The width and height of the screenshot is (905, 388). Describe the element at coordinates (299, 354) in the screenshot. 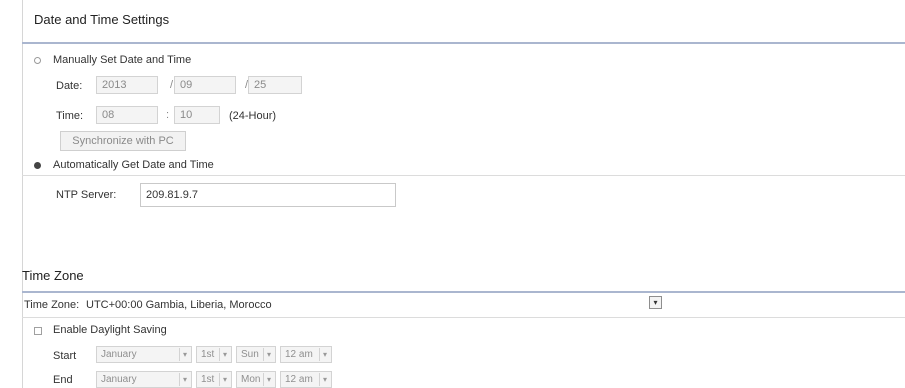

I see `dst-start-hour-value: 12 am` at that location.